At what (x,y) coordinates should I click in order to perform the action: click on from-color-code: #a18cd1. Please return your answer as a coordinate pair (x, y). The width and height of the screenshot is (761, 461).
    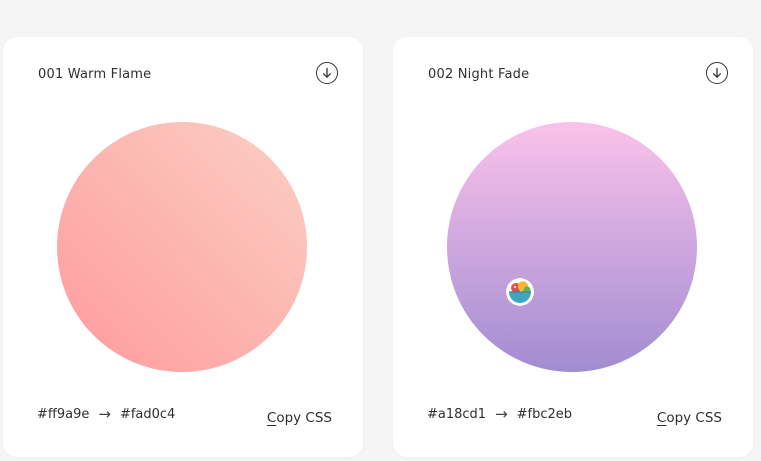
    Looking at the image, I should click on (456, 414).